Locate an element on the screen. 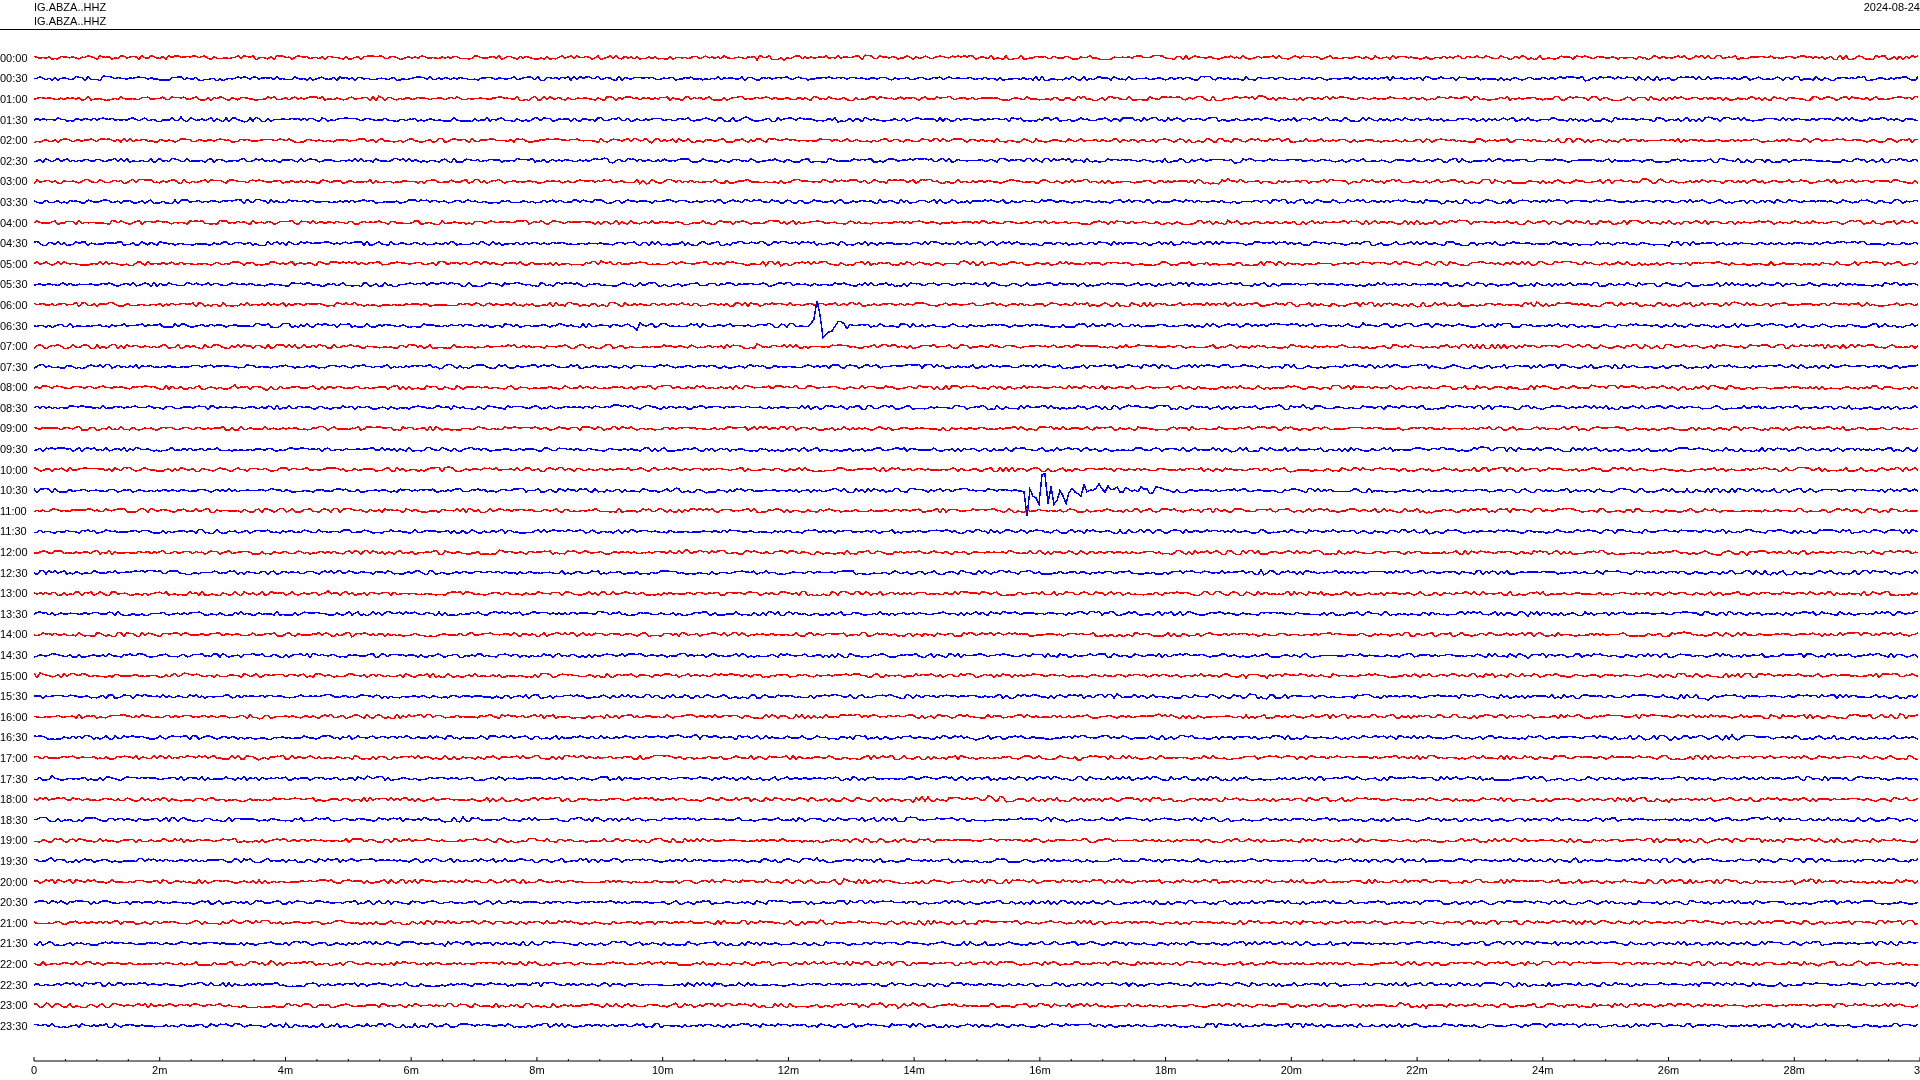  time-label: 00:00 is located at coordinates (14, 57).